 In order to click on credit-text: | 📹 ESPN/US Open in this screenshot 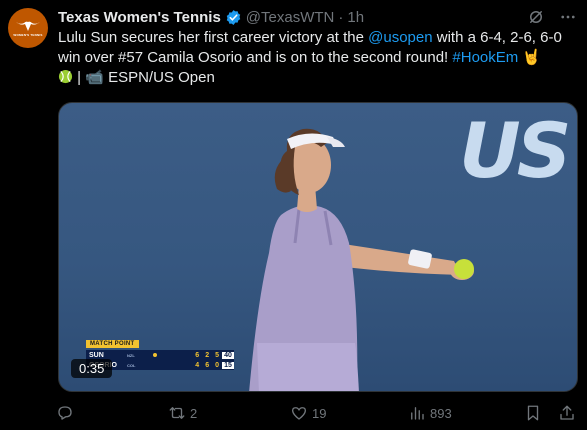, I will do `click(144, 77)`.